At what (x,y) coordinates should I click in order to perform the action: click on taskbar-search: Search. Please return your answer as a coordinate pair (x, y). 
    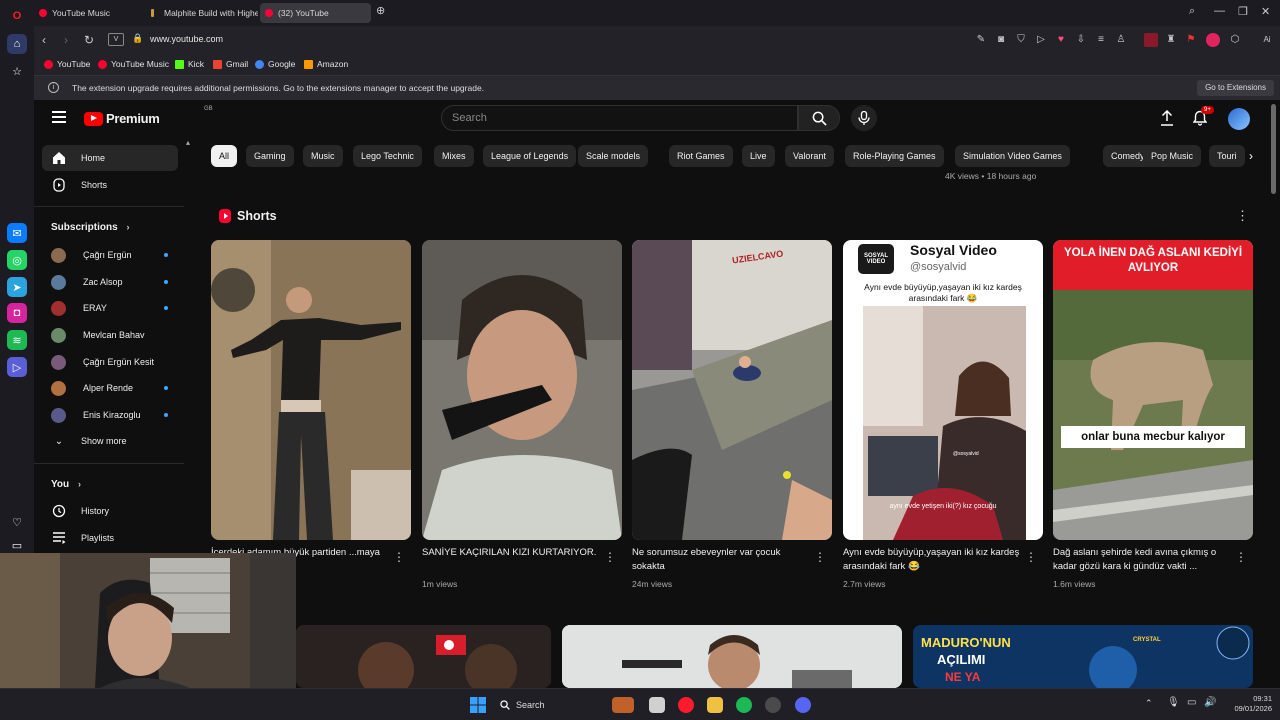
    Looking at the image, I should click on (549, 705).